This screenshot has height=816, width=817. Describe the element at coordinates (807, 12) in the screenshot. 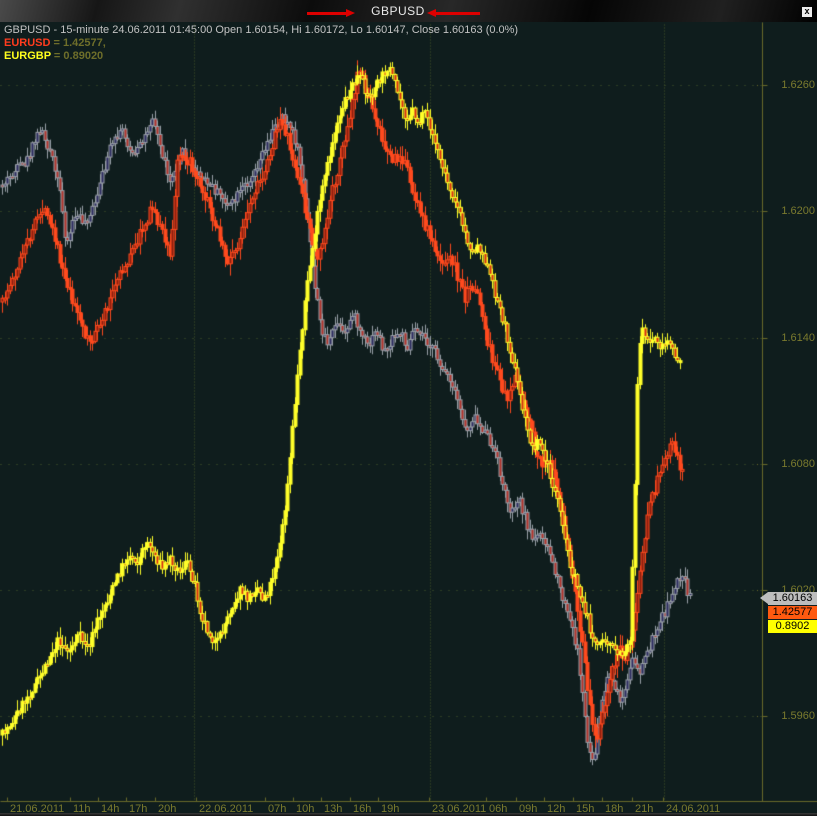

I see `close-icon: x` at that location.